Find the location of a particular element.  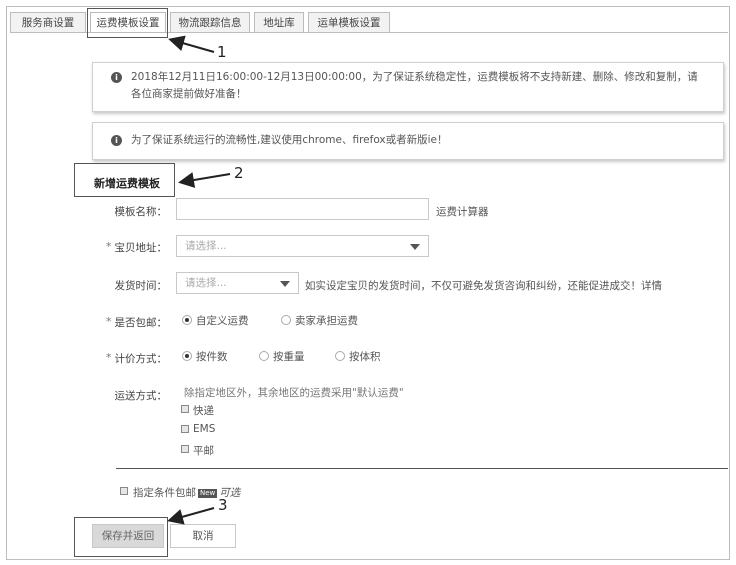

callout-number-3: 3 is located at coordinates (223, 505).